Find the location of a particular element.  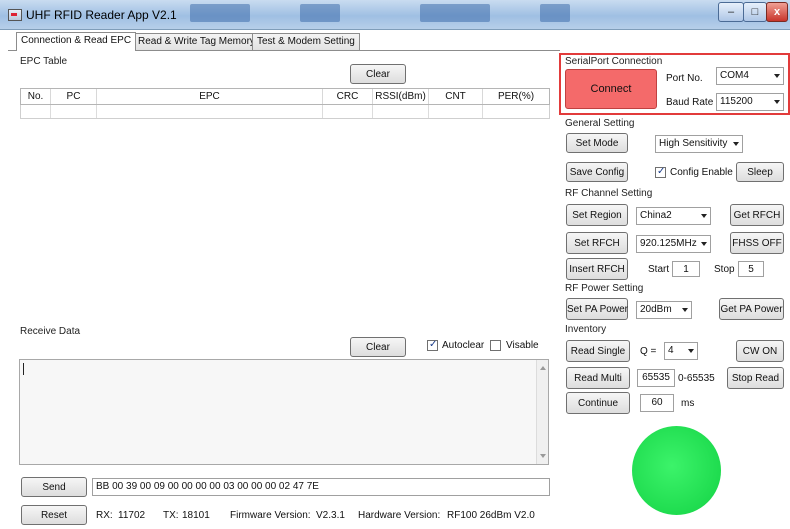

send-button: Send is located at coordinates (54, 487).